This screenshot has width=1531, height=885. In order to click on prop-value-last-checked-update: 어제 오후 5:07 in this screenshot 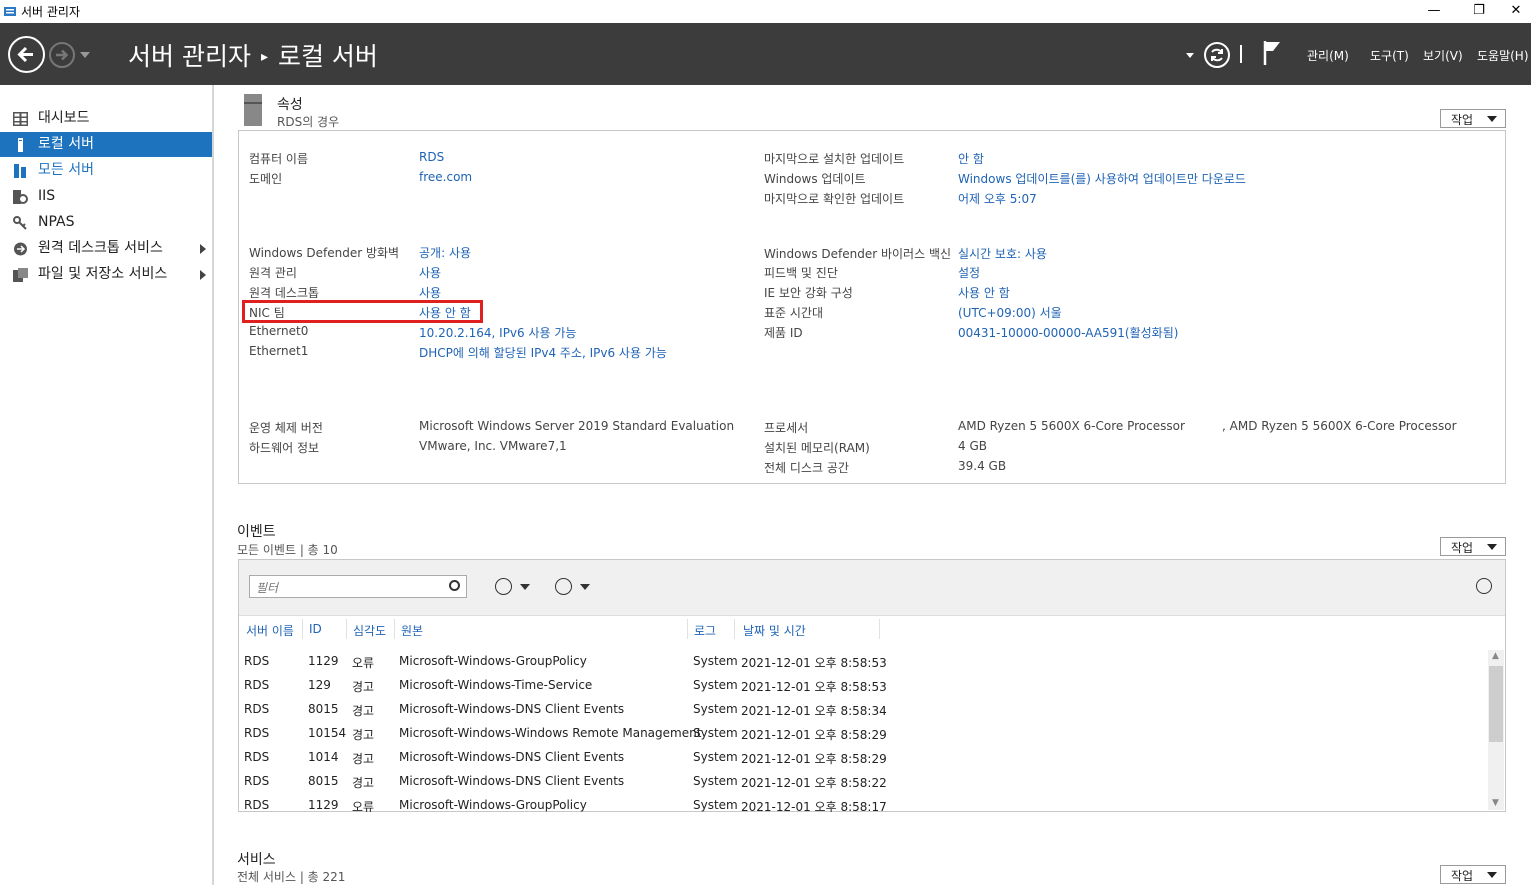, I will do `click(997, 198)`.